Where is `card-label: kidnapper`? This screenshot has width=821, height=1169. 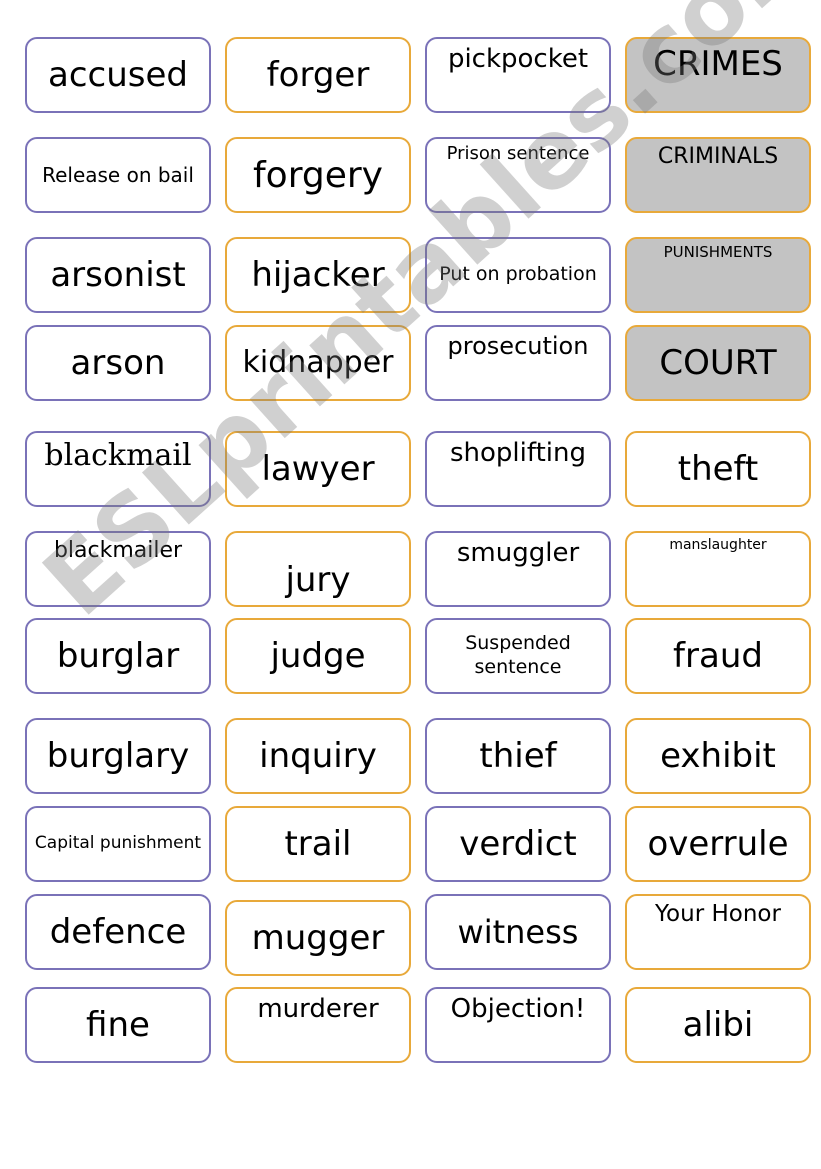
card-label: kidnapper is located at coordinates (318, 363).